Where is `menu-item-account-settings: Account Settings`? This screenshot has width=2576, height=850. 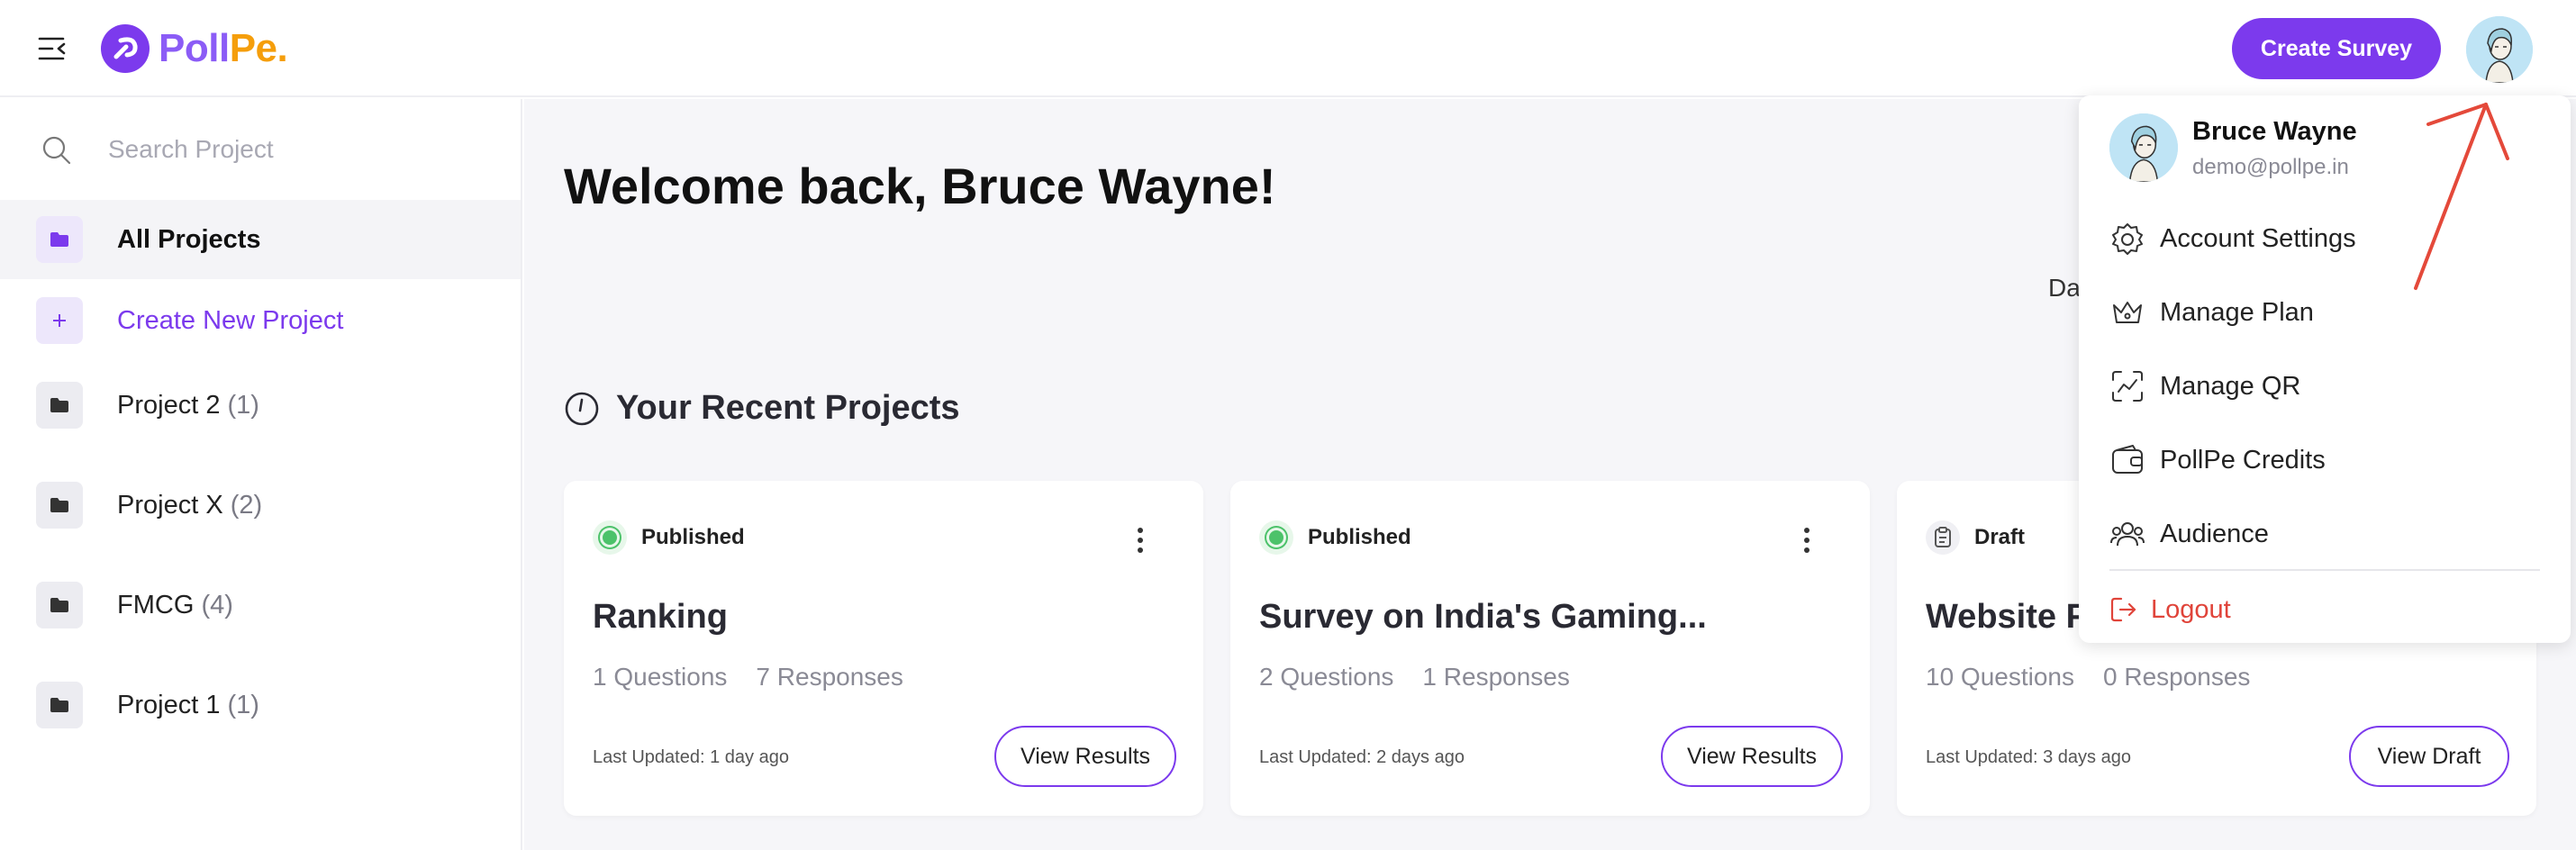 menu-item-account-settings: Account Settings is located at coordinates (2325, 238).